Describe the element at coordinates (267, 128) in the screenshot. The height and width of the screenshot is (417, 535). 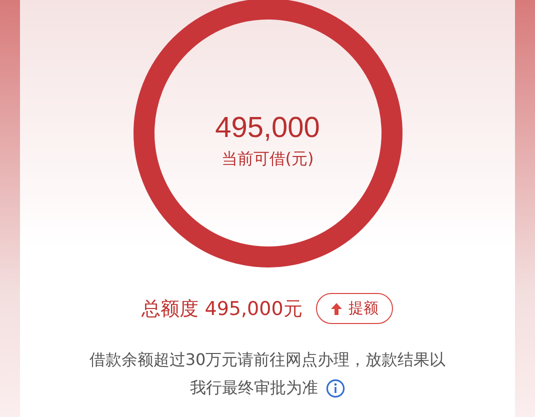
I see `available-amount: 495,000` at that location.